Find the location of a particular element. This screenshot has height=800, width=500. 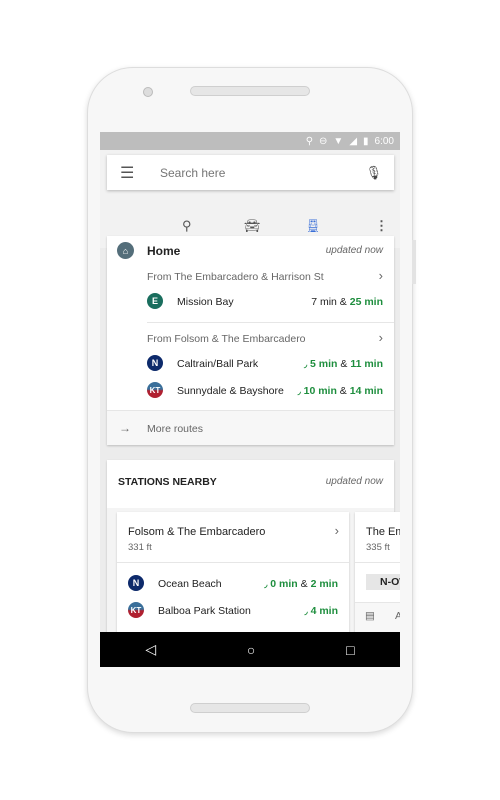

destination: Mission Bay is located at coordinates (205, 302).